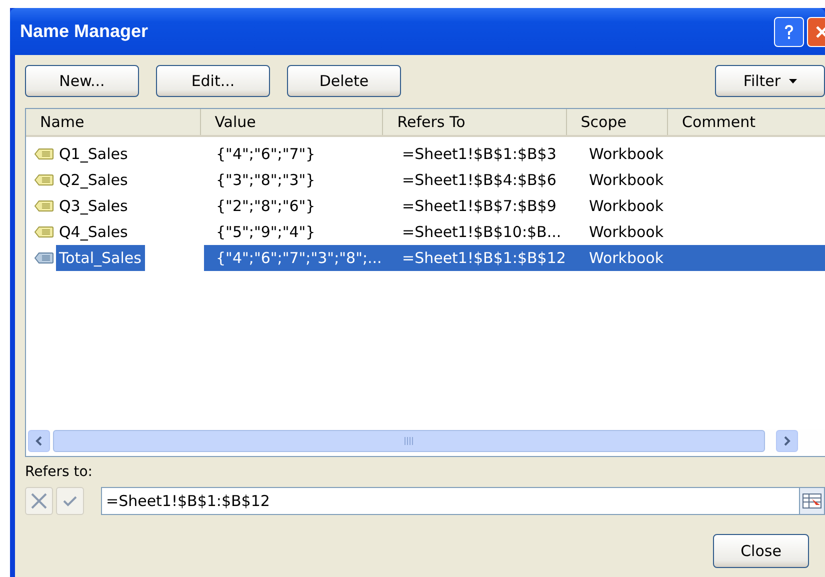 This screenshot has height=577, width=825. I want to click on cross-icon, so click(39, 501).